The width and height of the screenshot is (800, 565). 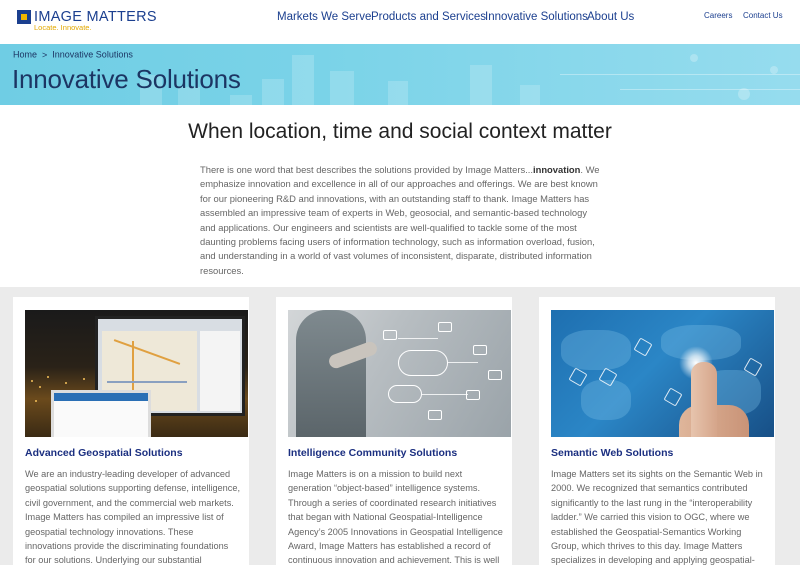 I want to click on nav-about-us: About Us, so click(x=610, y=17).